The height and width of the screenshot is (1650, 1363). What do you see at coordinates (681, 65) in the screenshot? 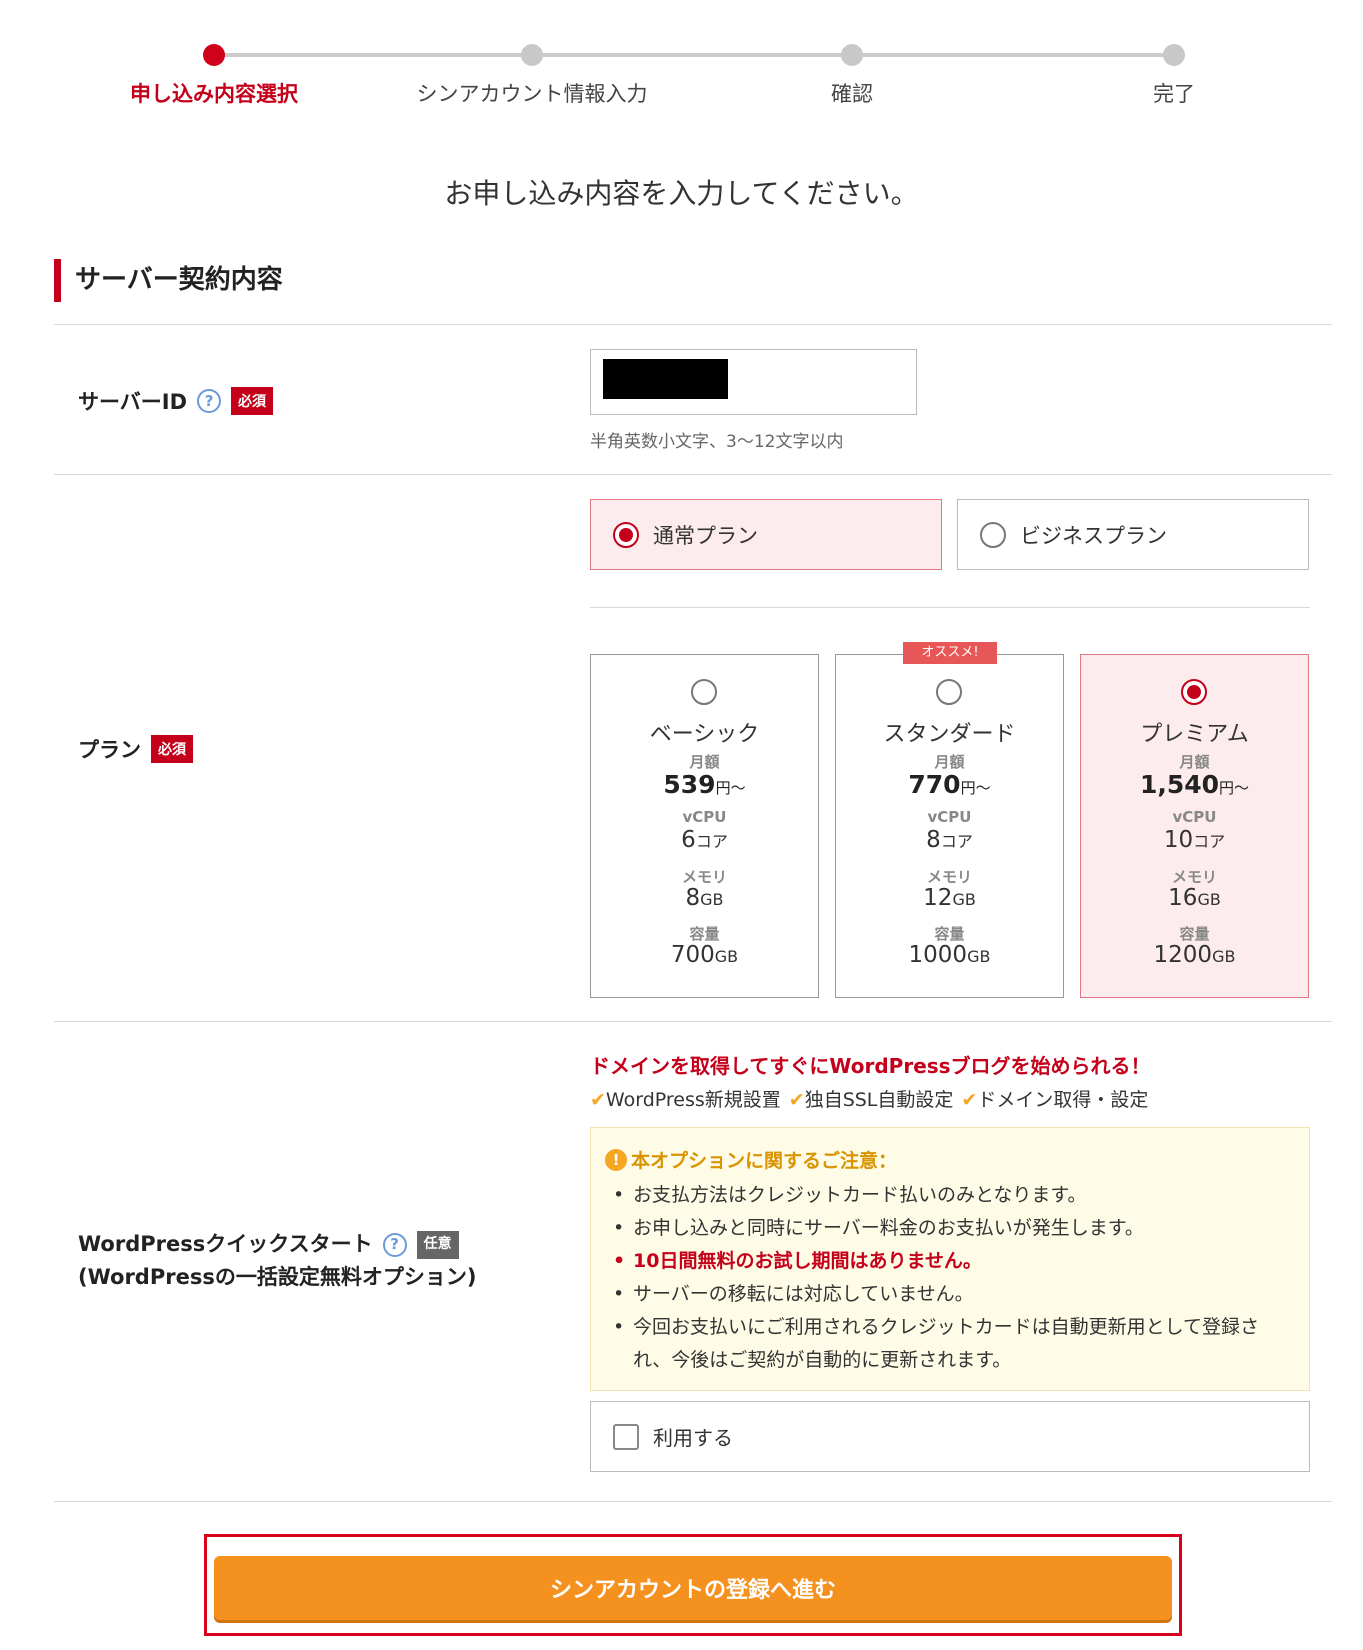
I see `progress-stepper: 申し込み内容選択 シンアカウント情報入力 確認 完了` at bounding box center [681, 65].